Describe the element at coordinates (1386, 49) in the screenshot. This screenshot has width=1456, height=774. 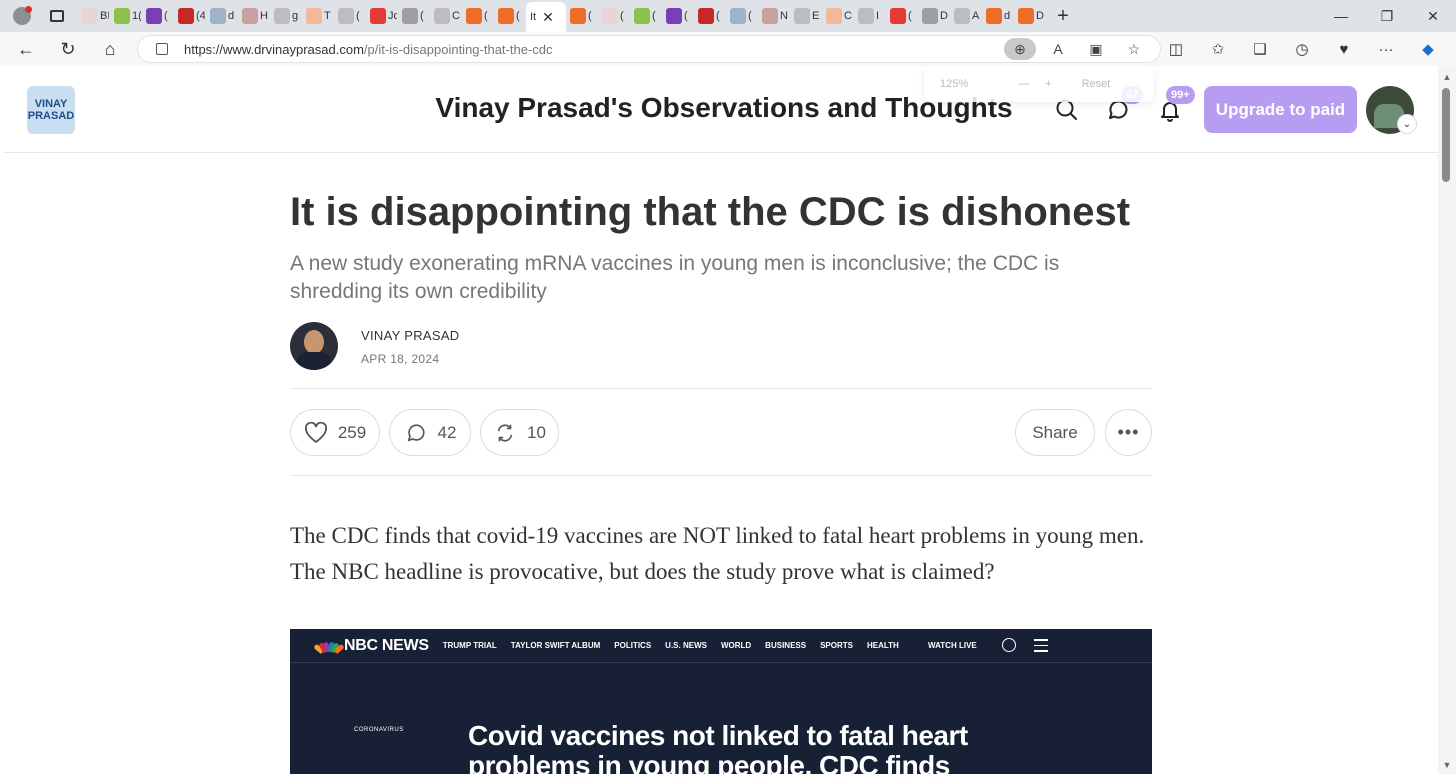
I see `more-menu-icon: ···` at that location.